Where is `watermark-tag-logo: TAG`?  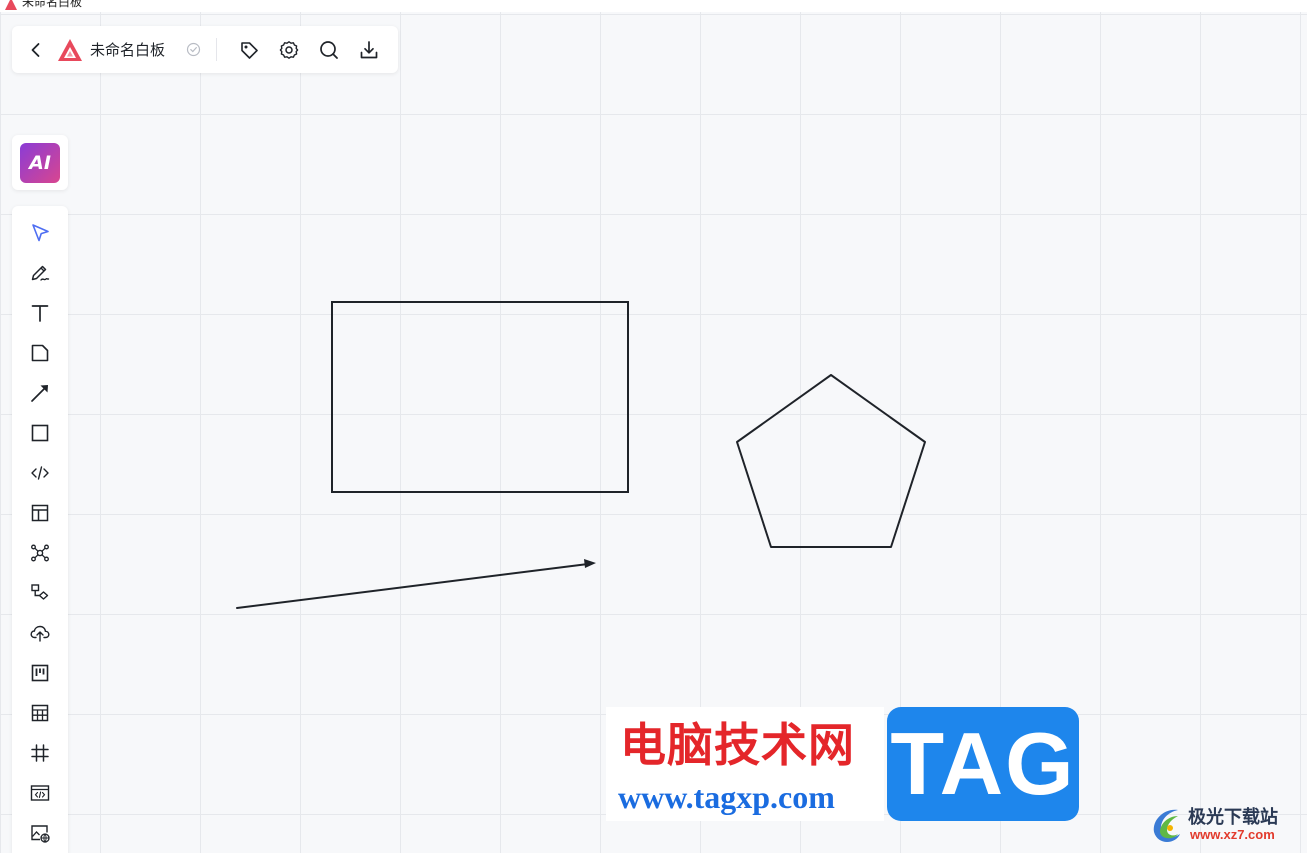 watermark-tag-logo: TAG is located at coordinates (983, 764).